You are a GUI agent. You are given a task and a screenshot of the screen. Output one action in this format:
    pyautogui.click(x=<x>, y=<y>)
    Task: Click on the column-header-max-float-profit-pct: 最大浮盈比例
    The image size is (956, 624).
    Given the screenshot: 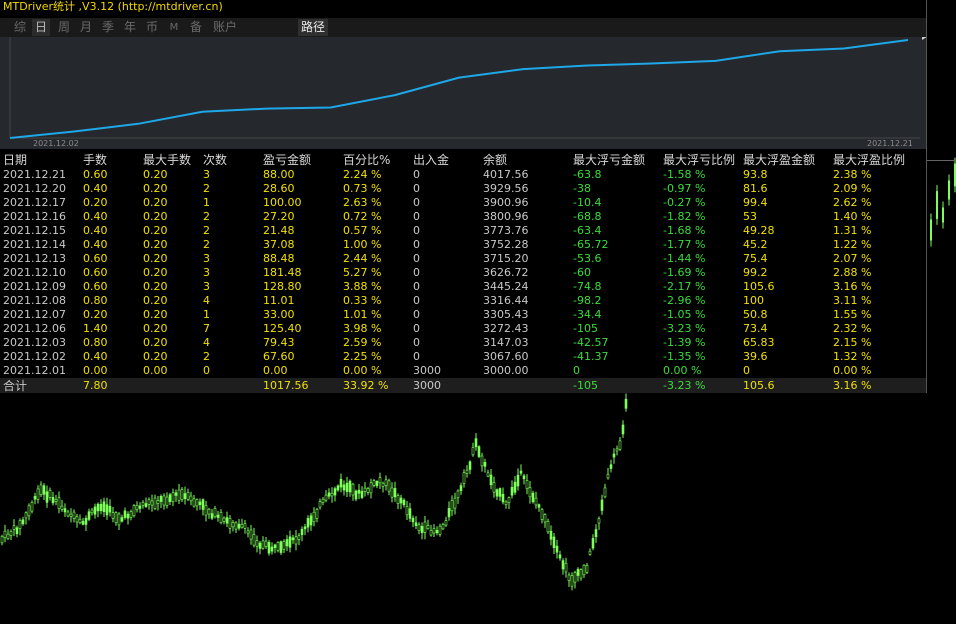 What is the action you would take?
    pyautogui.click(x=869, y=160)
    